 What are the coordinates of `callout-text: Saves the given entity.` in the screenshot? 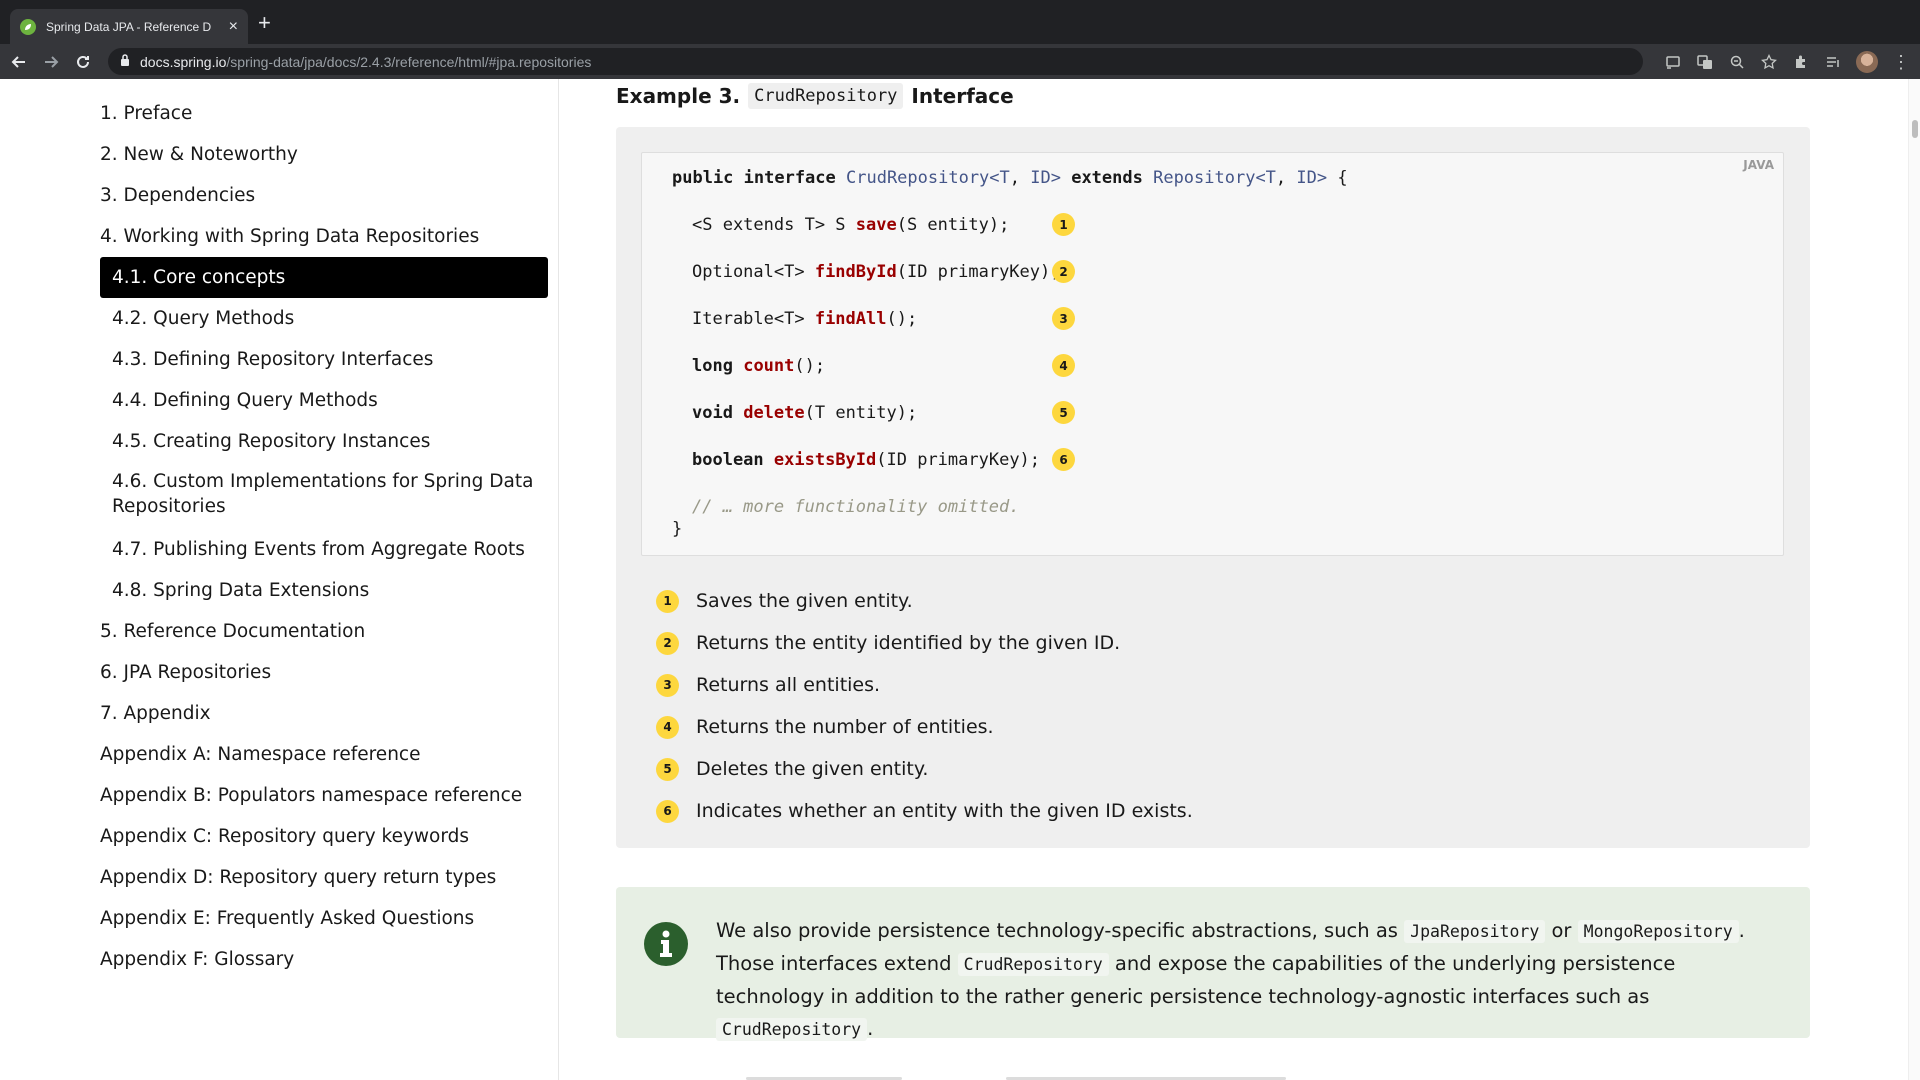 It's located at (804, 601).